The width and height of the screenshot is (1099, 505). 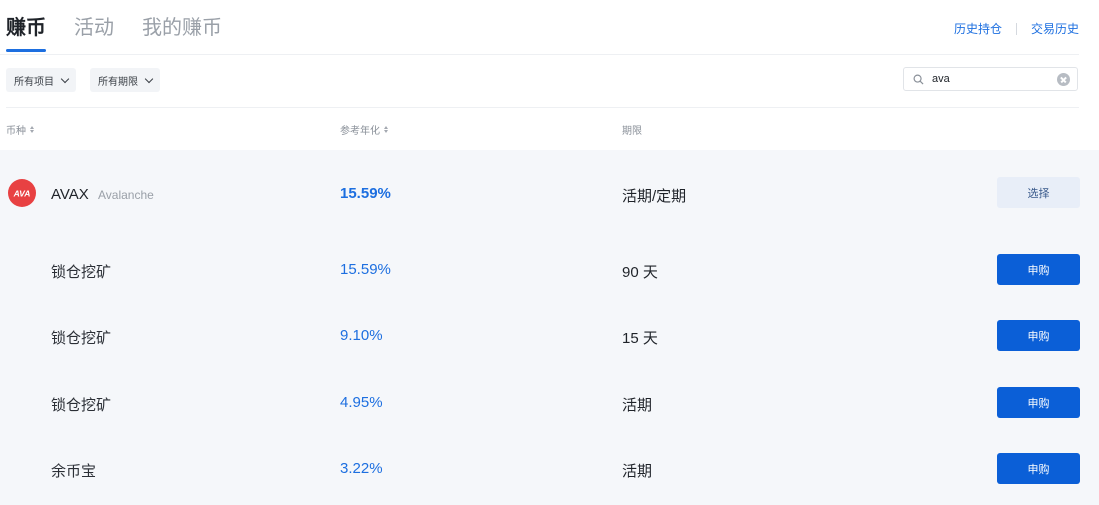 I want to click on header-term: 期限, so click(x=632, y=129).